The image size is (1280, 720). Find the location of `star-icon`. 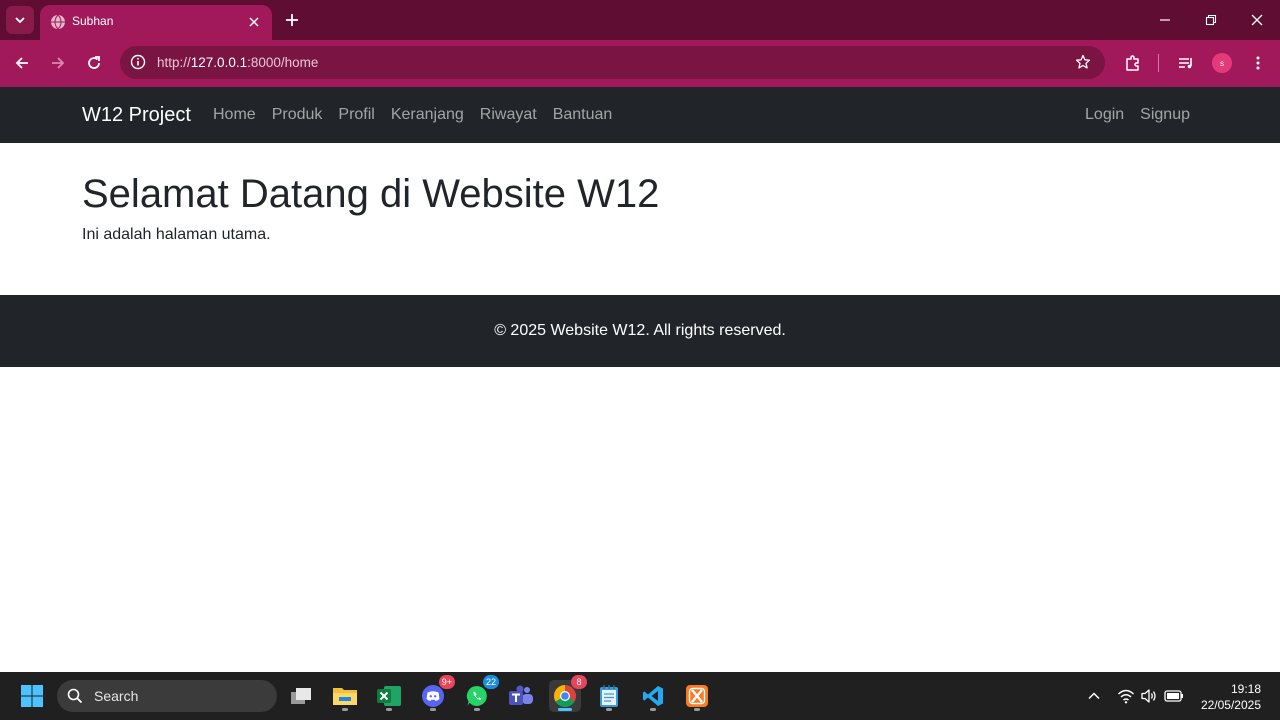

star-icon is located at coordinates (1083, 61).